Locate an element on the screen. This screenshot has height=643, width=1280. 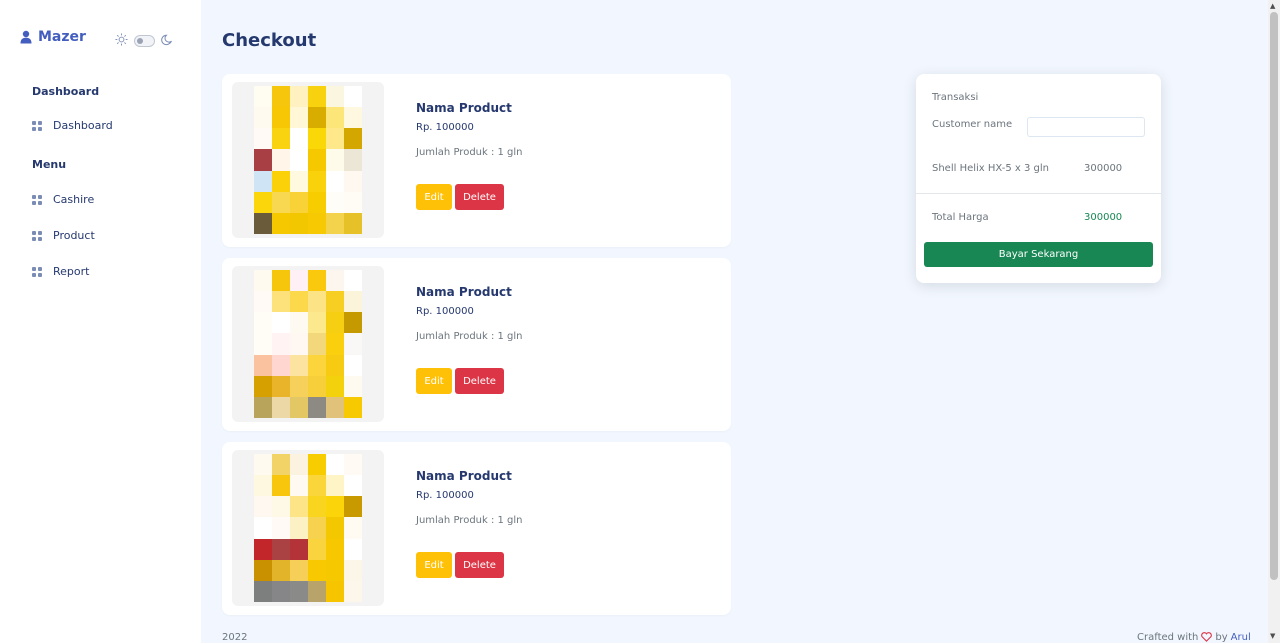
sidebar-item-product: Product is located at coordinates (63, 235).